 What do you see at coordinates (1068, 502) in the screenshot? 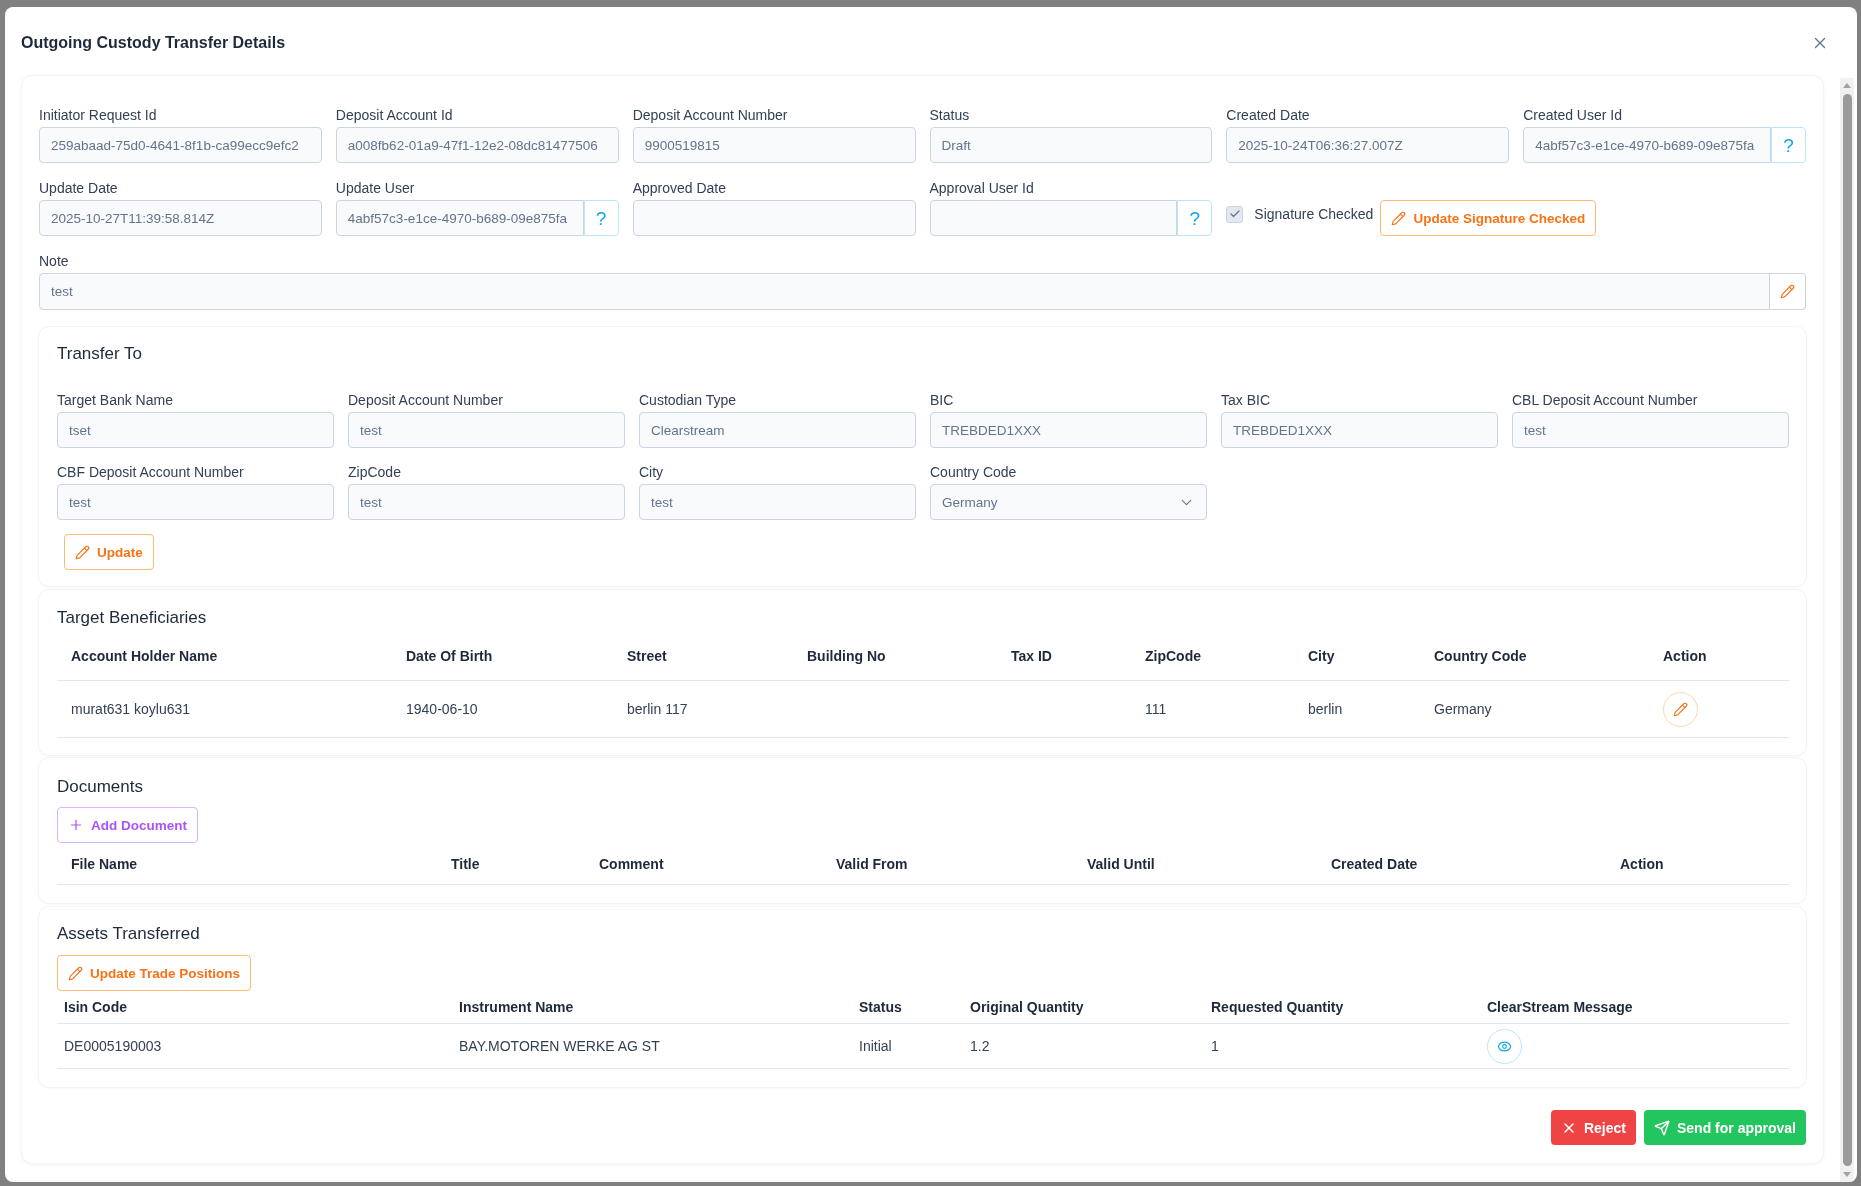
I see `select-field: Germany` at bounding box center [1068, 502].